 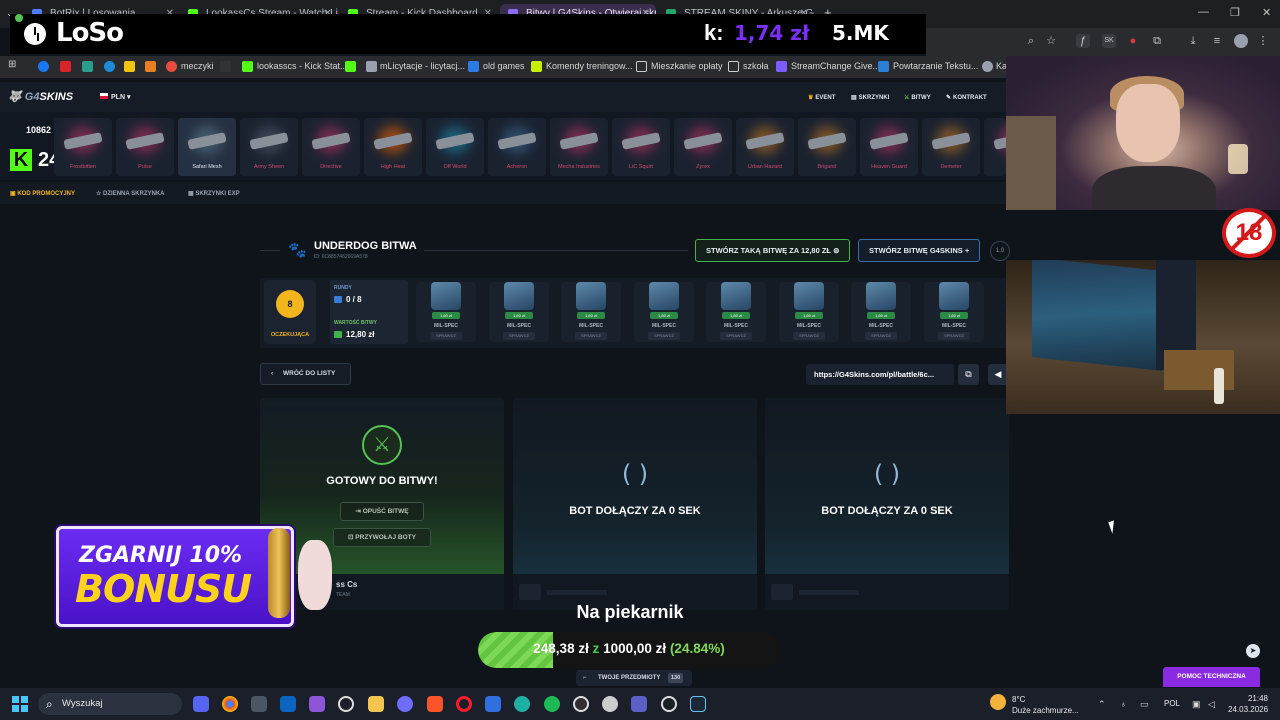 I want to click on nav-kontrakt: ✎ KONTRAKT, so click(x=966, y=97).